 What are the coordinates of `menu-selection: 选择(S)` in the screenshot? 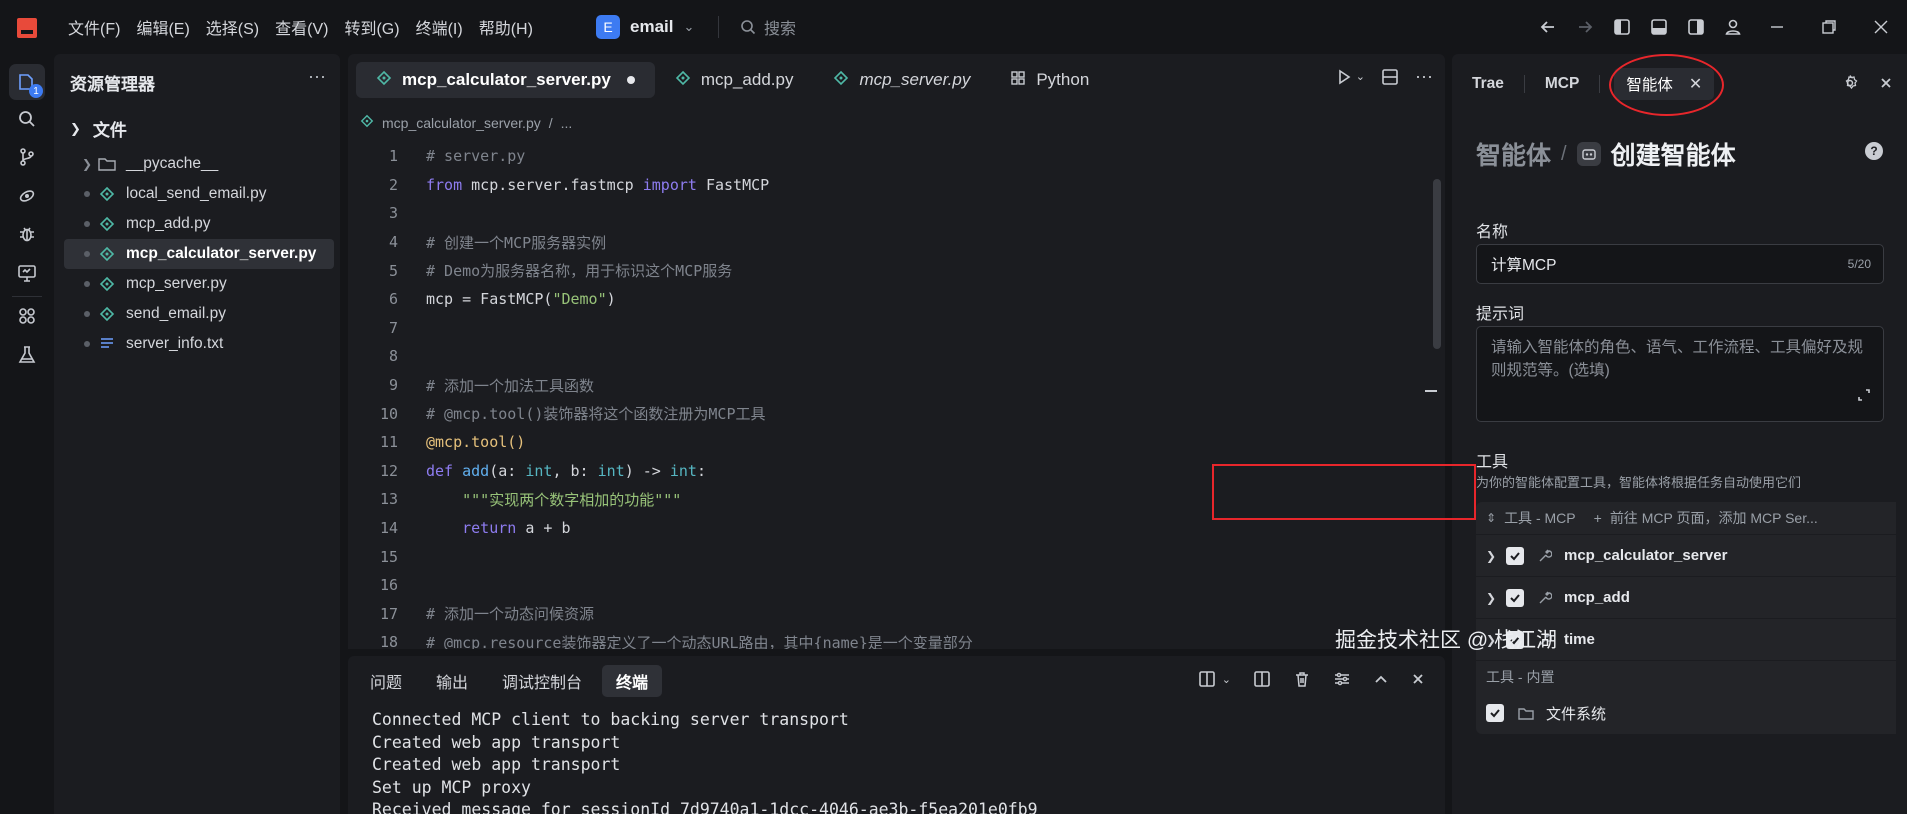 It's located at (232, 27).